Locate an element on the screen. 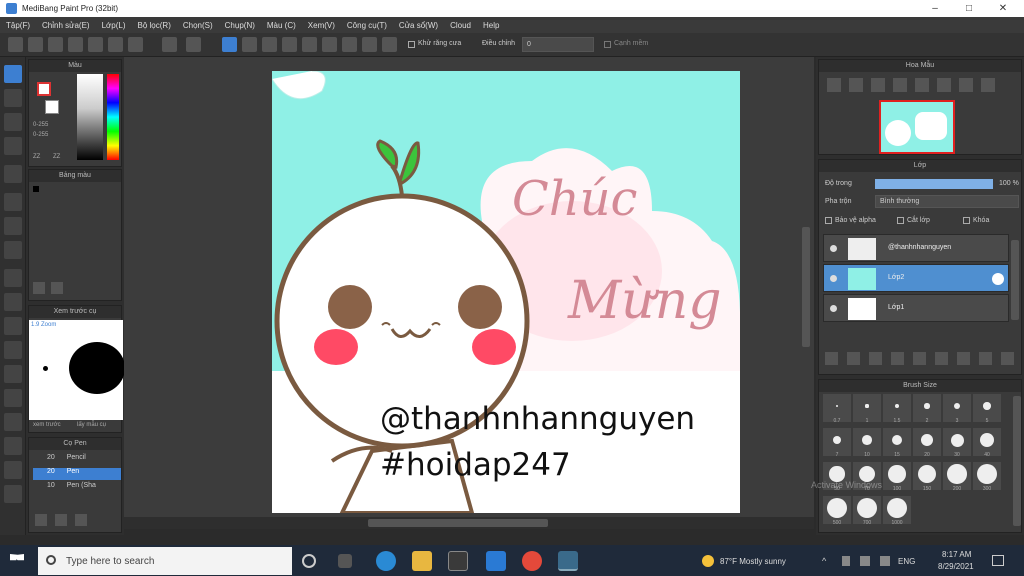  search-box: Type here to search is located at coordinates (165, 561).